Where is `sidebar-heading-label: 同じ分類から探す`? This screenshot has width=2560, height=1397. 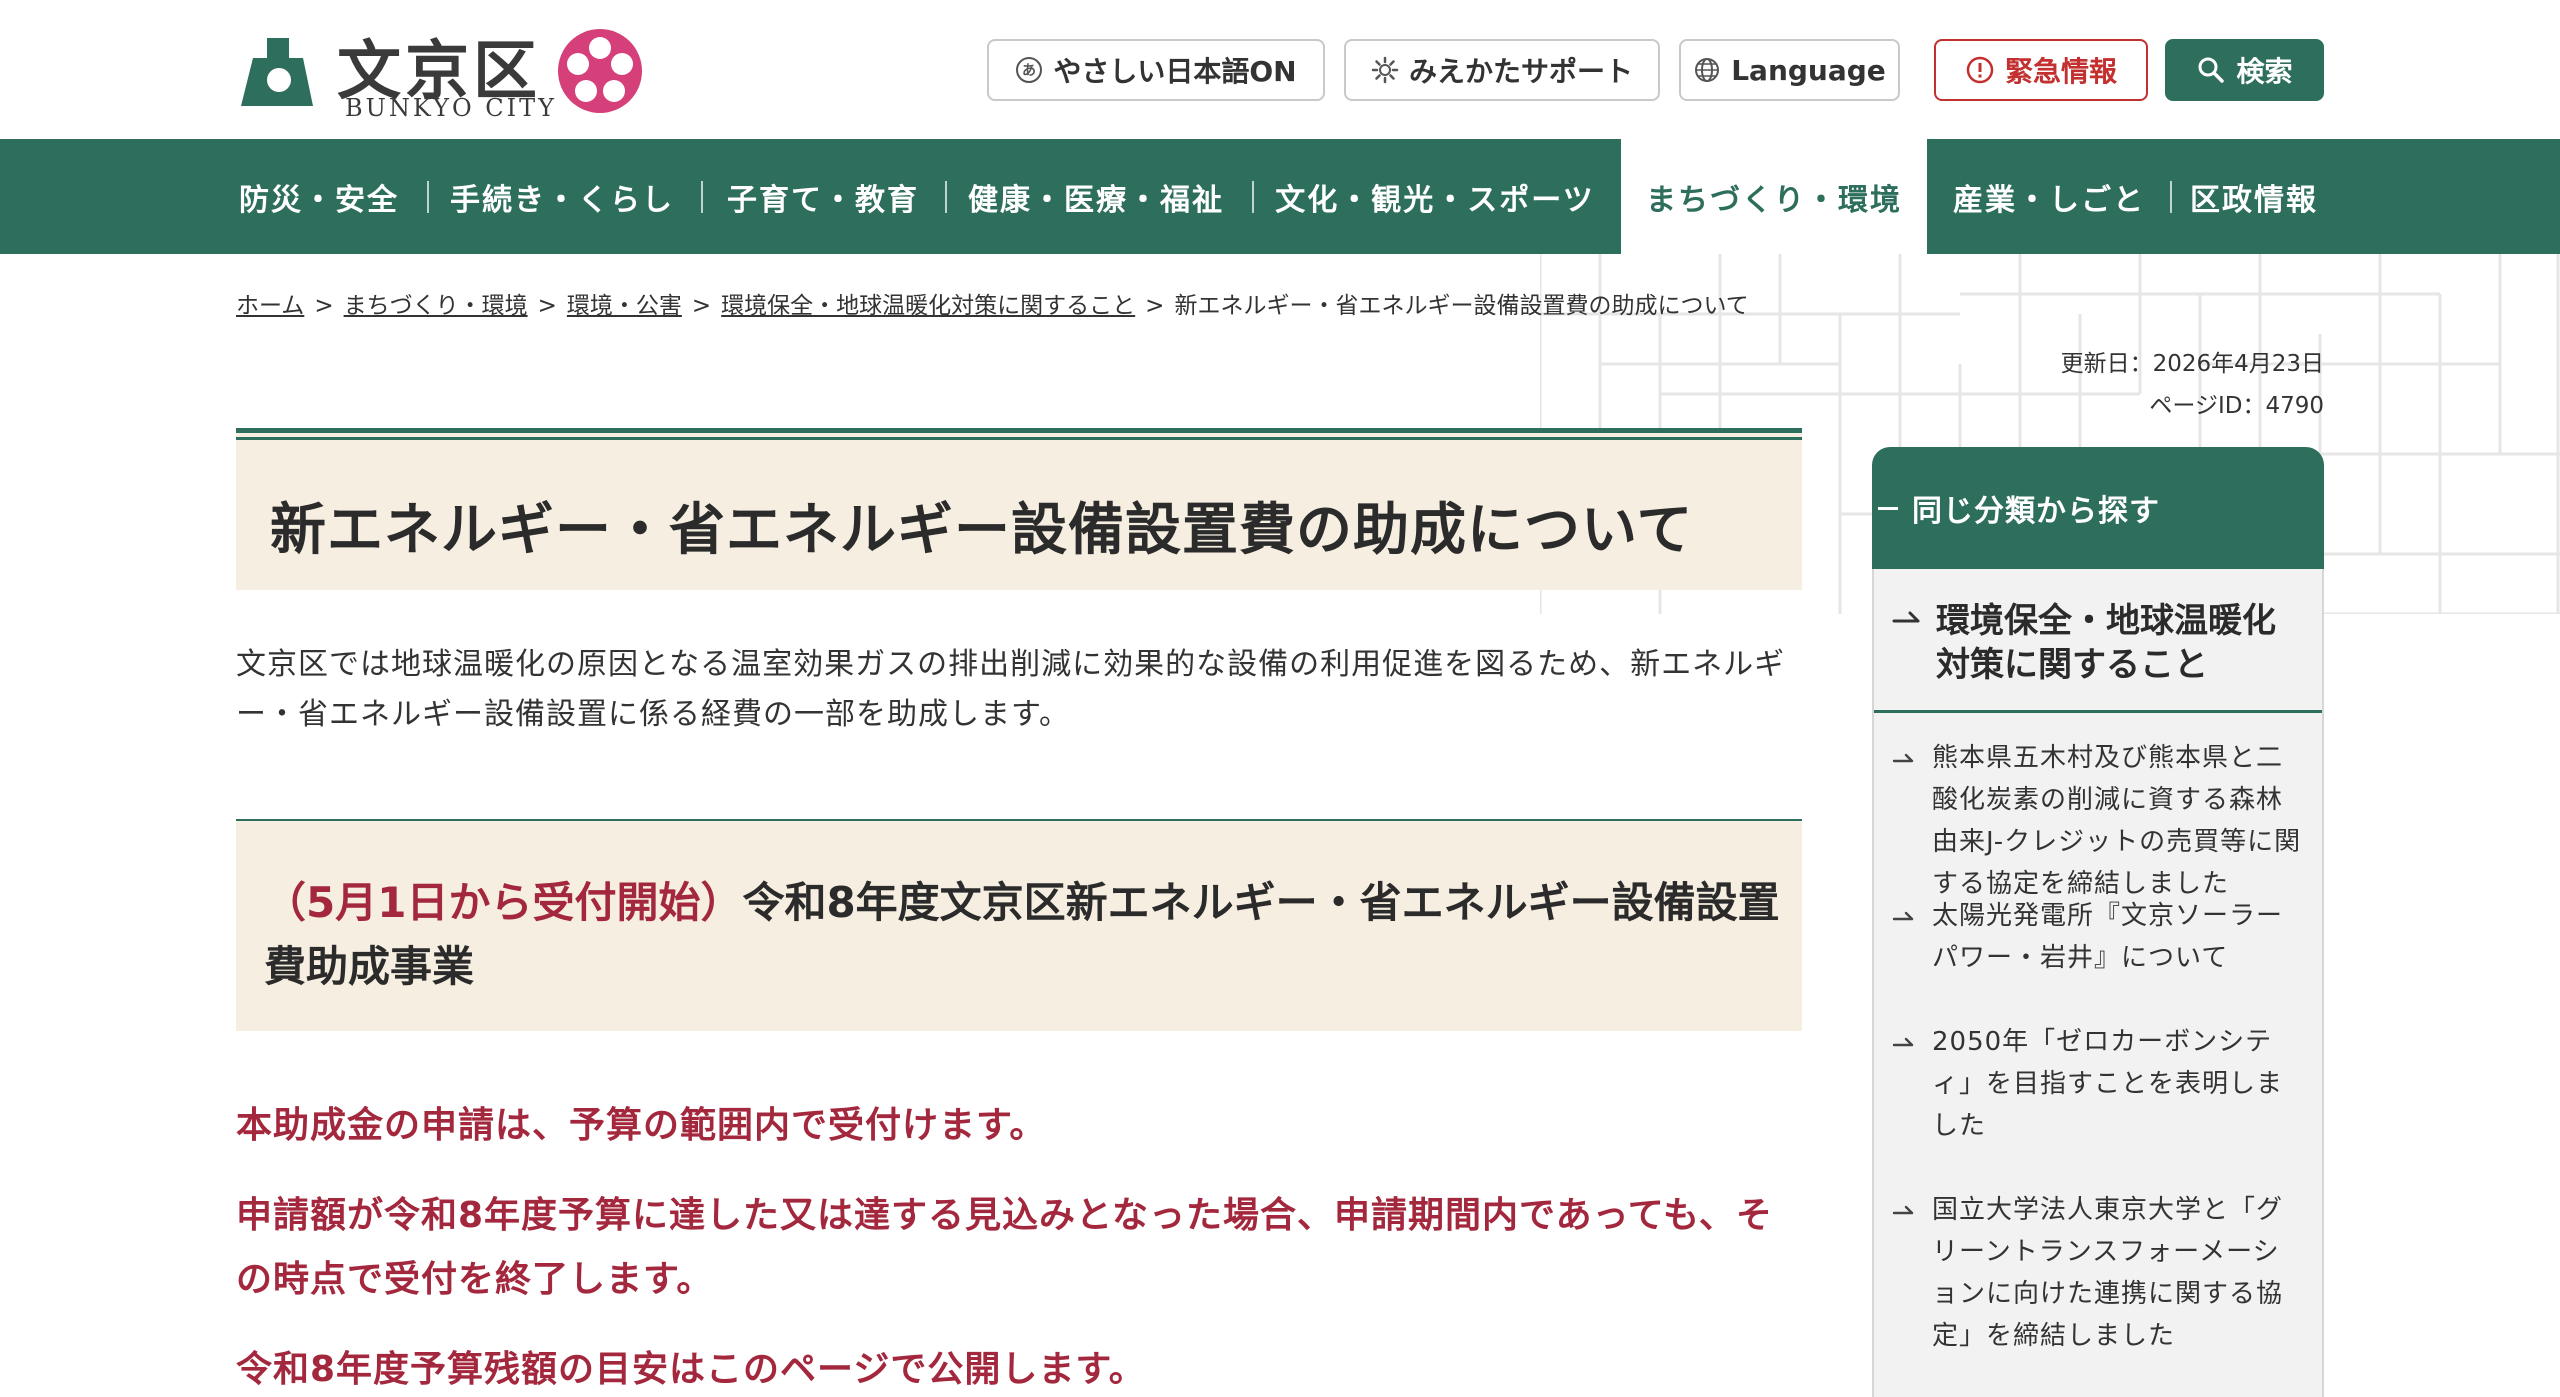
sidebar-heading-label: 同じ分類から探す is located at coordinates (2036, 511).